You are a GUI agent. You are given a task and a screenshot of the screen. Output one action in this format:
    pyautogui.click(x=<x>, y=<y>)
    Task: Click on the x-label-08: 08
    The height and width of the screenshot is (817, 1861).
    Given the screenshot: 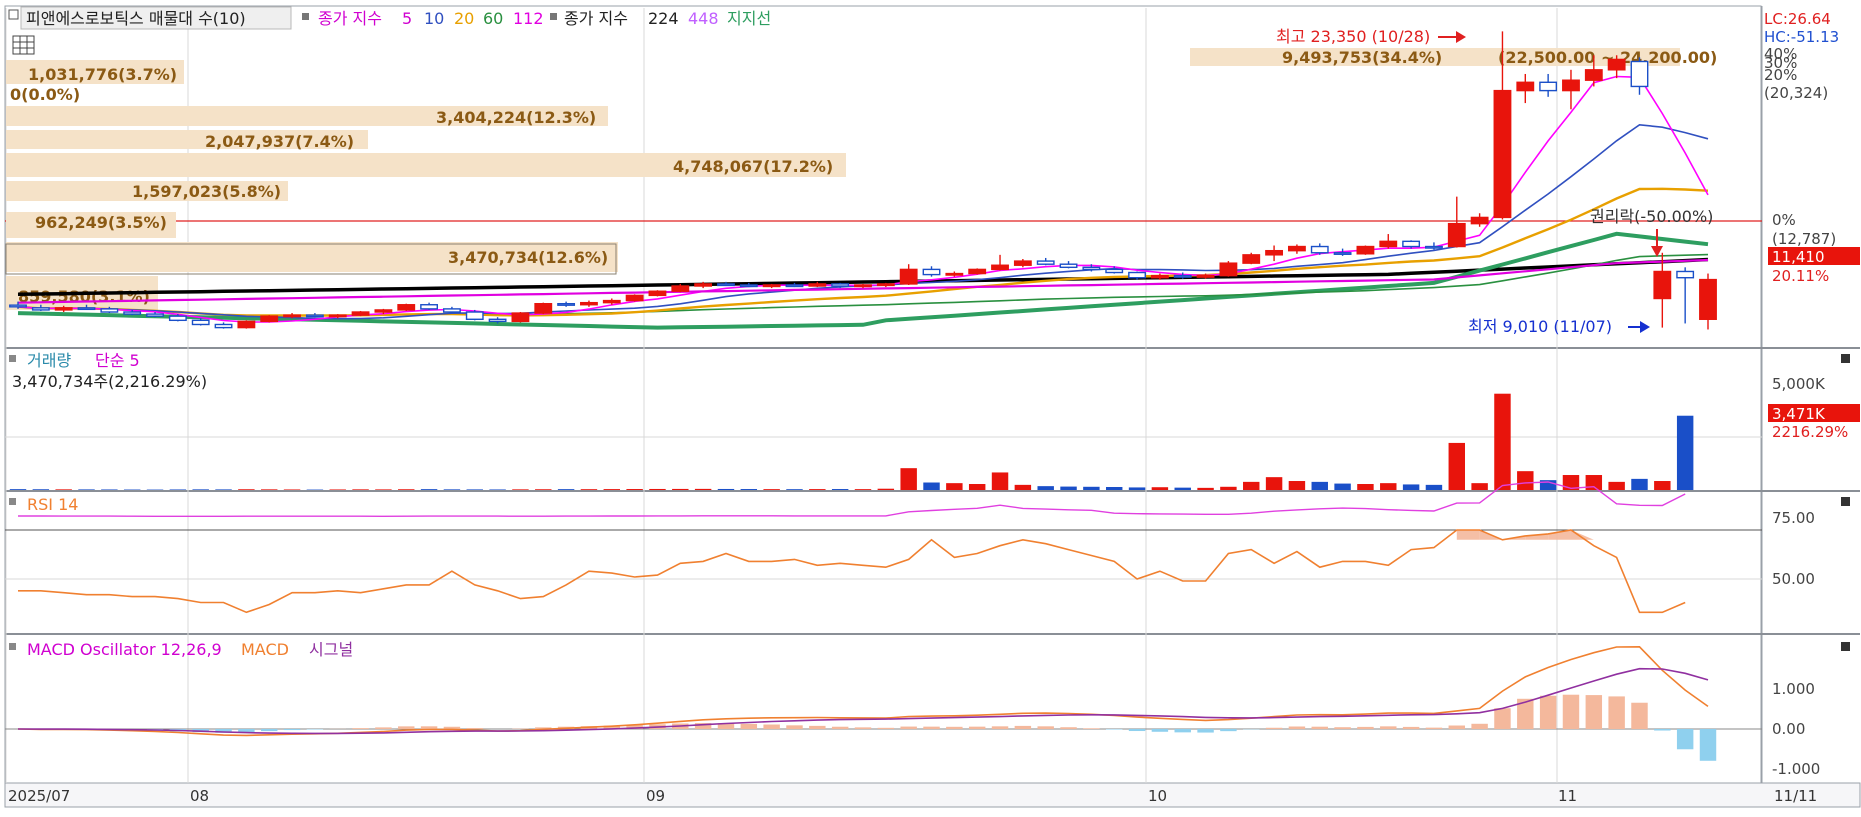 What is the action you would take?
    pyautogui.click(x=199, y=796)
    